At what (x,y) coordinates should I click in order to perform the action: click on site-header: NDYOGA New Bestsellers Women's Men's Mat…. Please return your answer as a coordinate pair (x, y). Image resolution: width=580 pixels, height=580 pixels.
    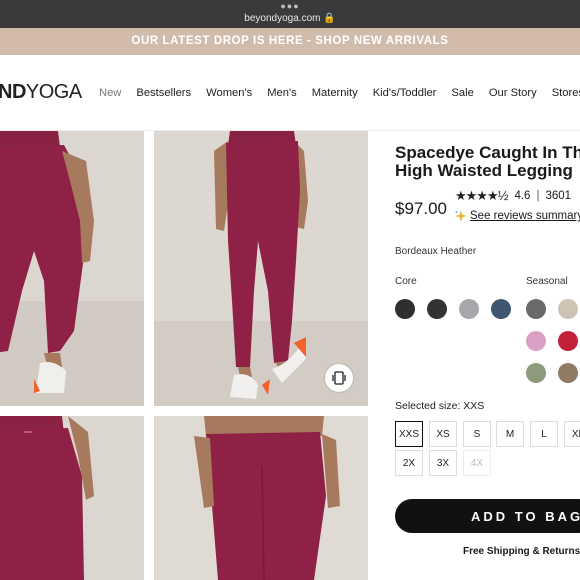
    Looking at the image, I should click on (290, 93).